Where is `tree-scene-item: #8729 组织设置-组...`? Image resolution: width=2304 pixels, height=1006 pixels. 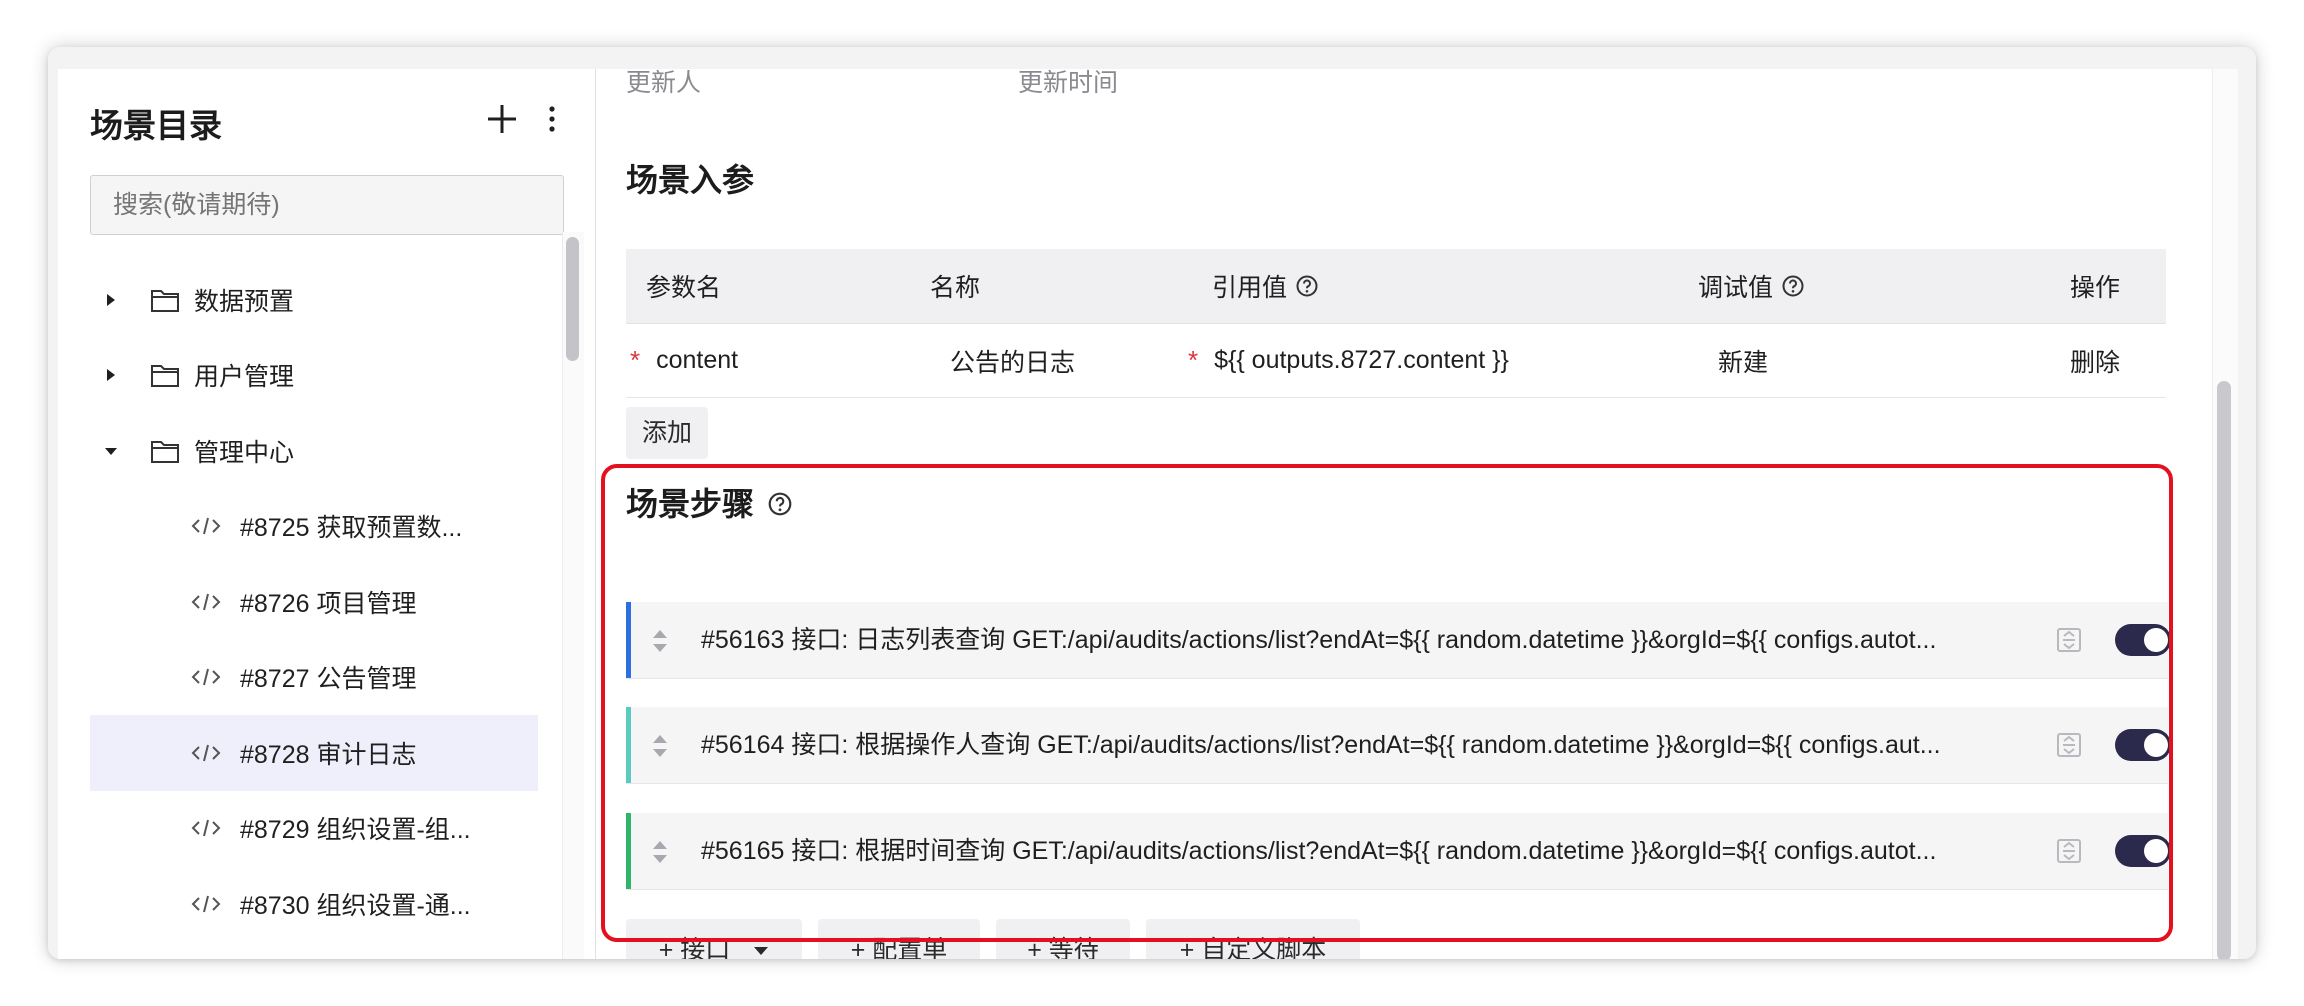
tree-scene-item: #8729 组织设置-组... is located at coordinates (314, 829).